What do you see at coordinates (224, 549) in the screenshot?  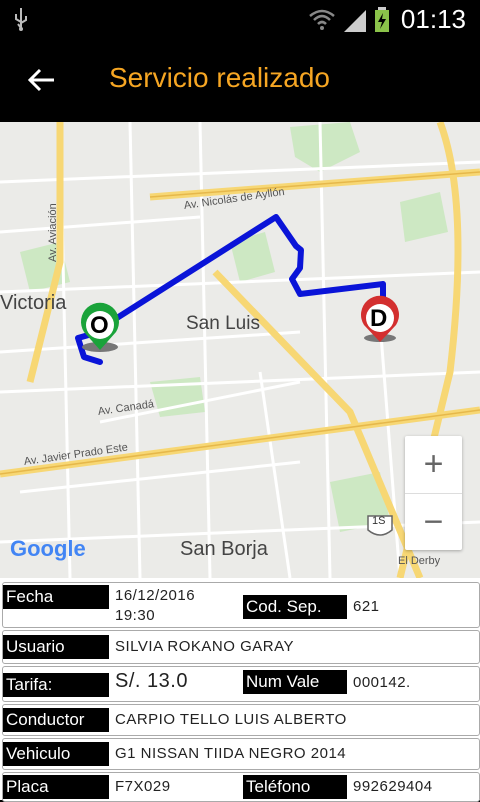 I see `district-san-borja: San Borja` at bounding box center [224, 549].